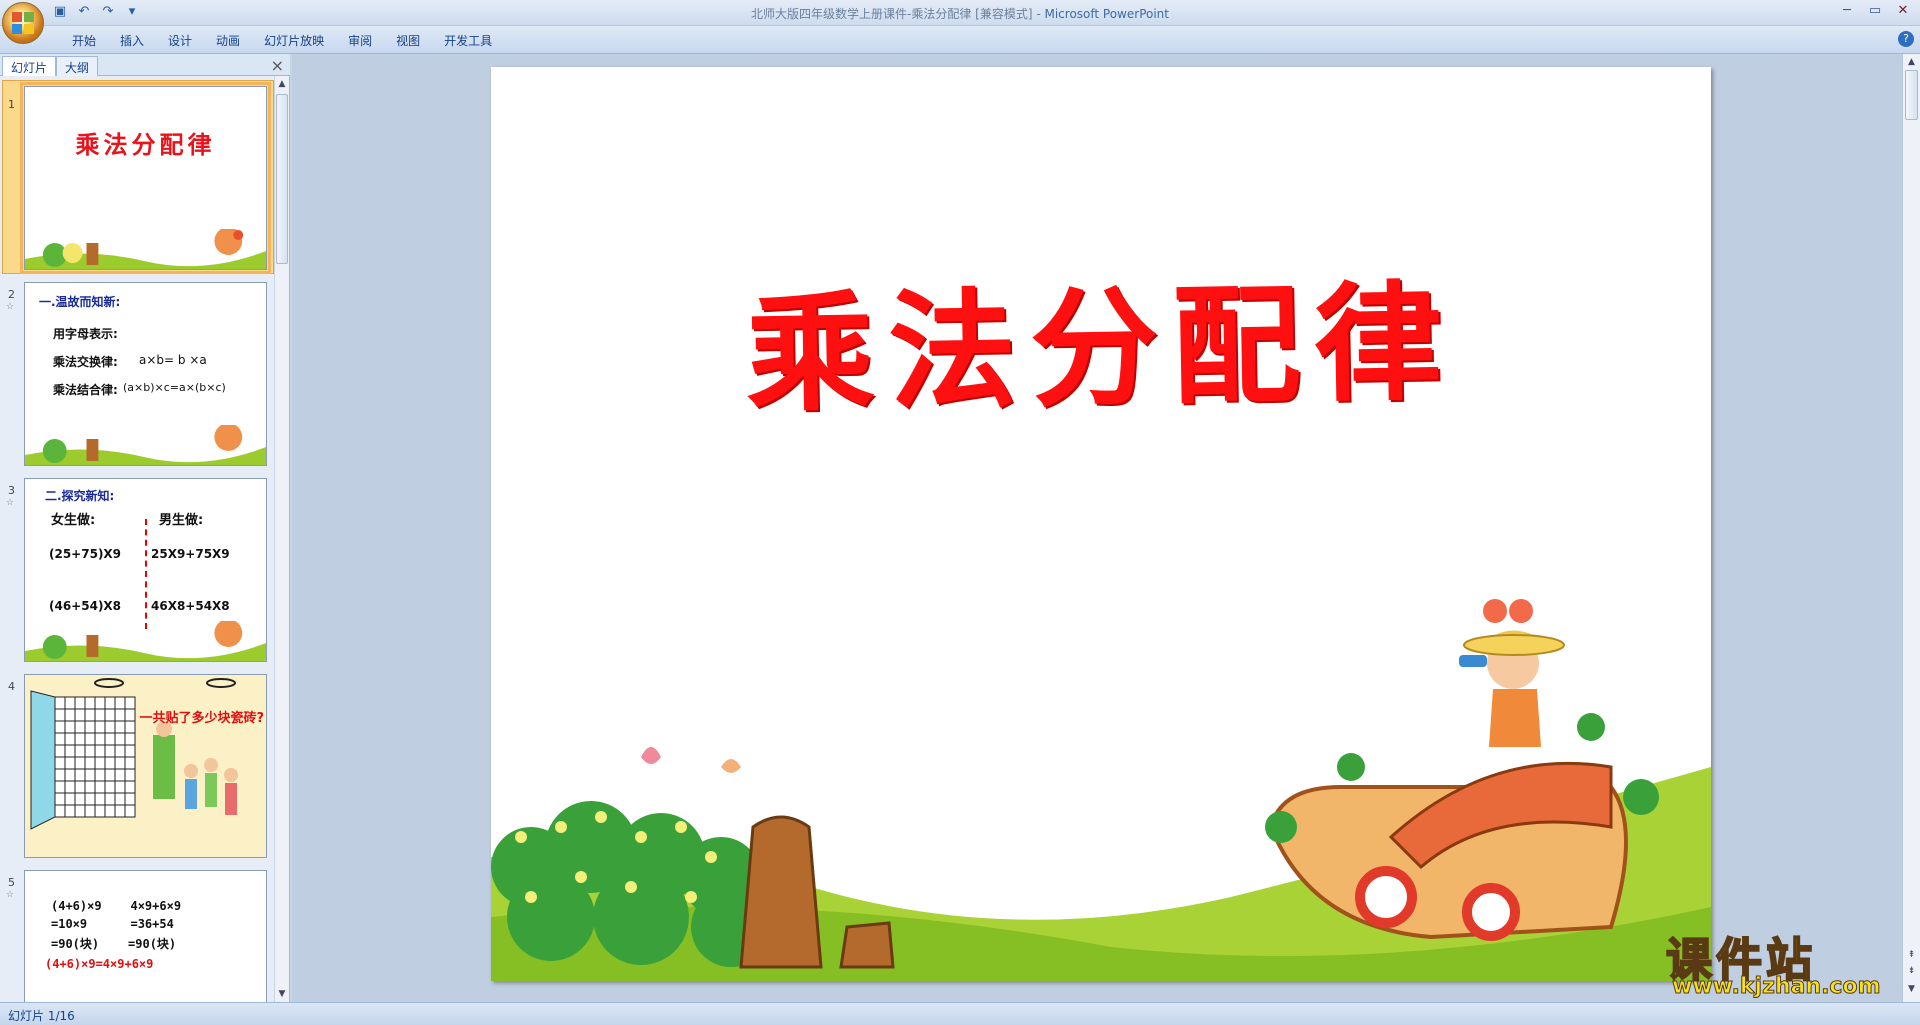  I want to click on thumb-title: 乘法分配律, so click(145, 144).